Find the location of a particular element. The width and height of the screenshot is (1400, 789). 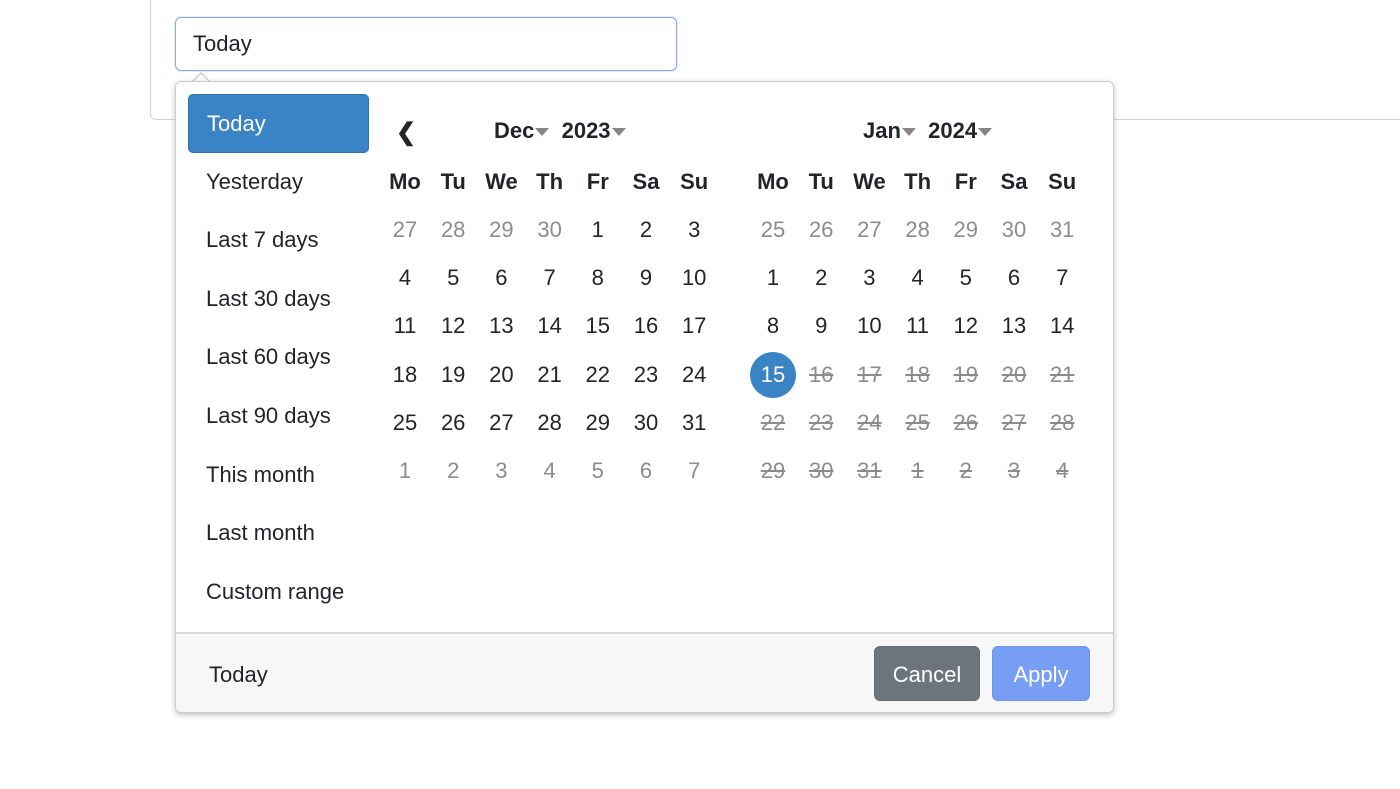

month-select: Dec is located at coordinates (522, 130).